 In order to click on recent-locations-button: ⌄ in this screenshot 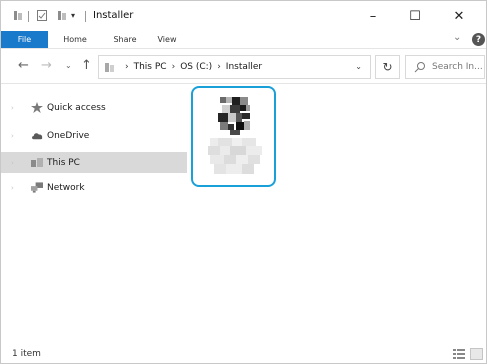, I will do `click(68, 65)`.